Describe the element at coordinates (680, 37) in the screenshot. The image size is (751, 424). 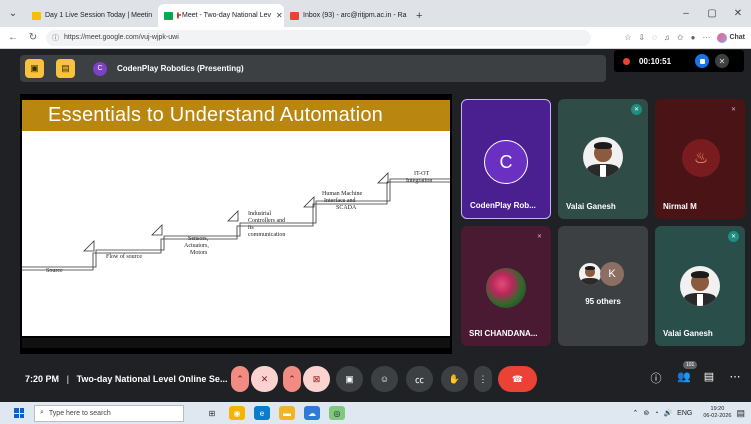
I see `favorites-icon: ✩` at that location.